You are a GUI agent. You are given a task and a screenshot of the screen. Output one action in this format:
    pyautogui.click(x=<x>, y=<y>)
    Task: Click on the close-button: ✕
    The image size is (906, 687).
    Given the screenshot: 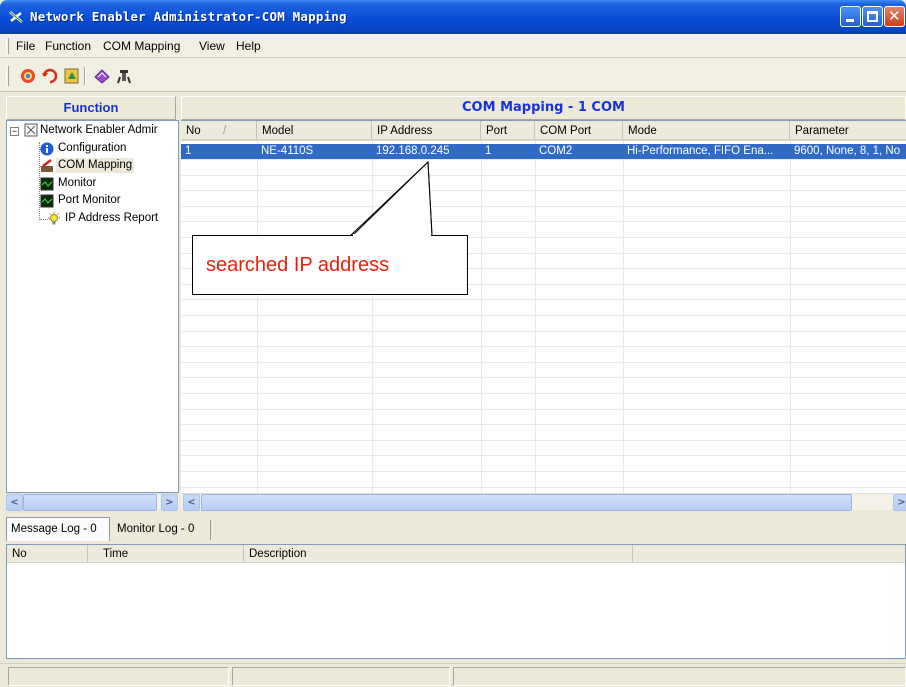 What is the action you would take?
    pyautogui.click(x=894, y=16)
    